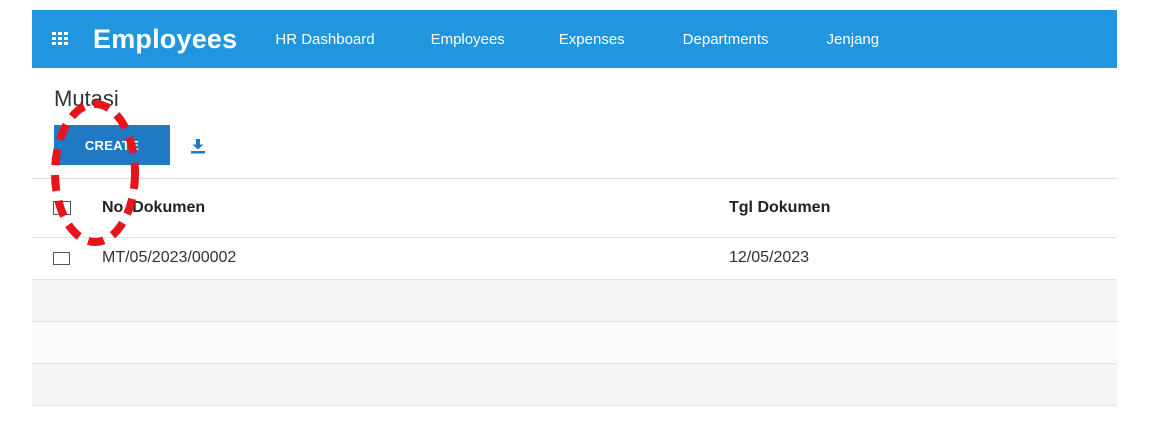 Image resolution: width=1152 pixels, height=448 pixels. Describe the element at coordinates (165, 39) in the screenshot. I see `app-brand: Employees` at that location.